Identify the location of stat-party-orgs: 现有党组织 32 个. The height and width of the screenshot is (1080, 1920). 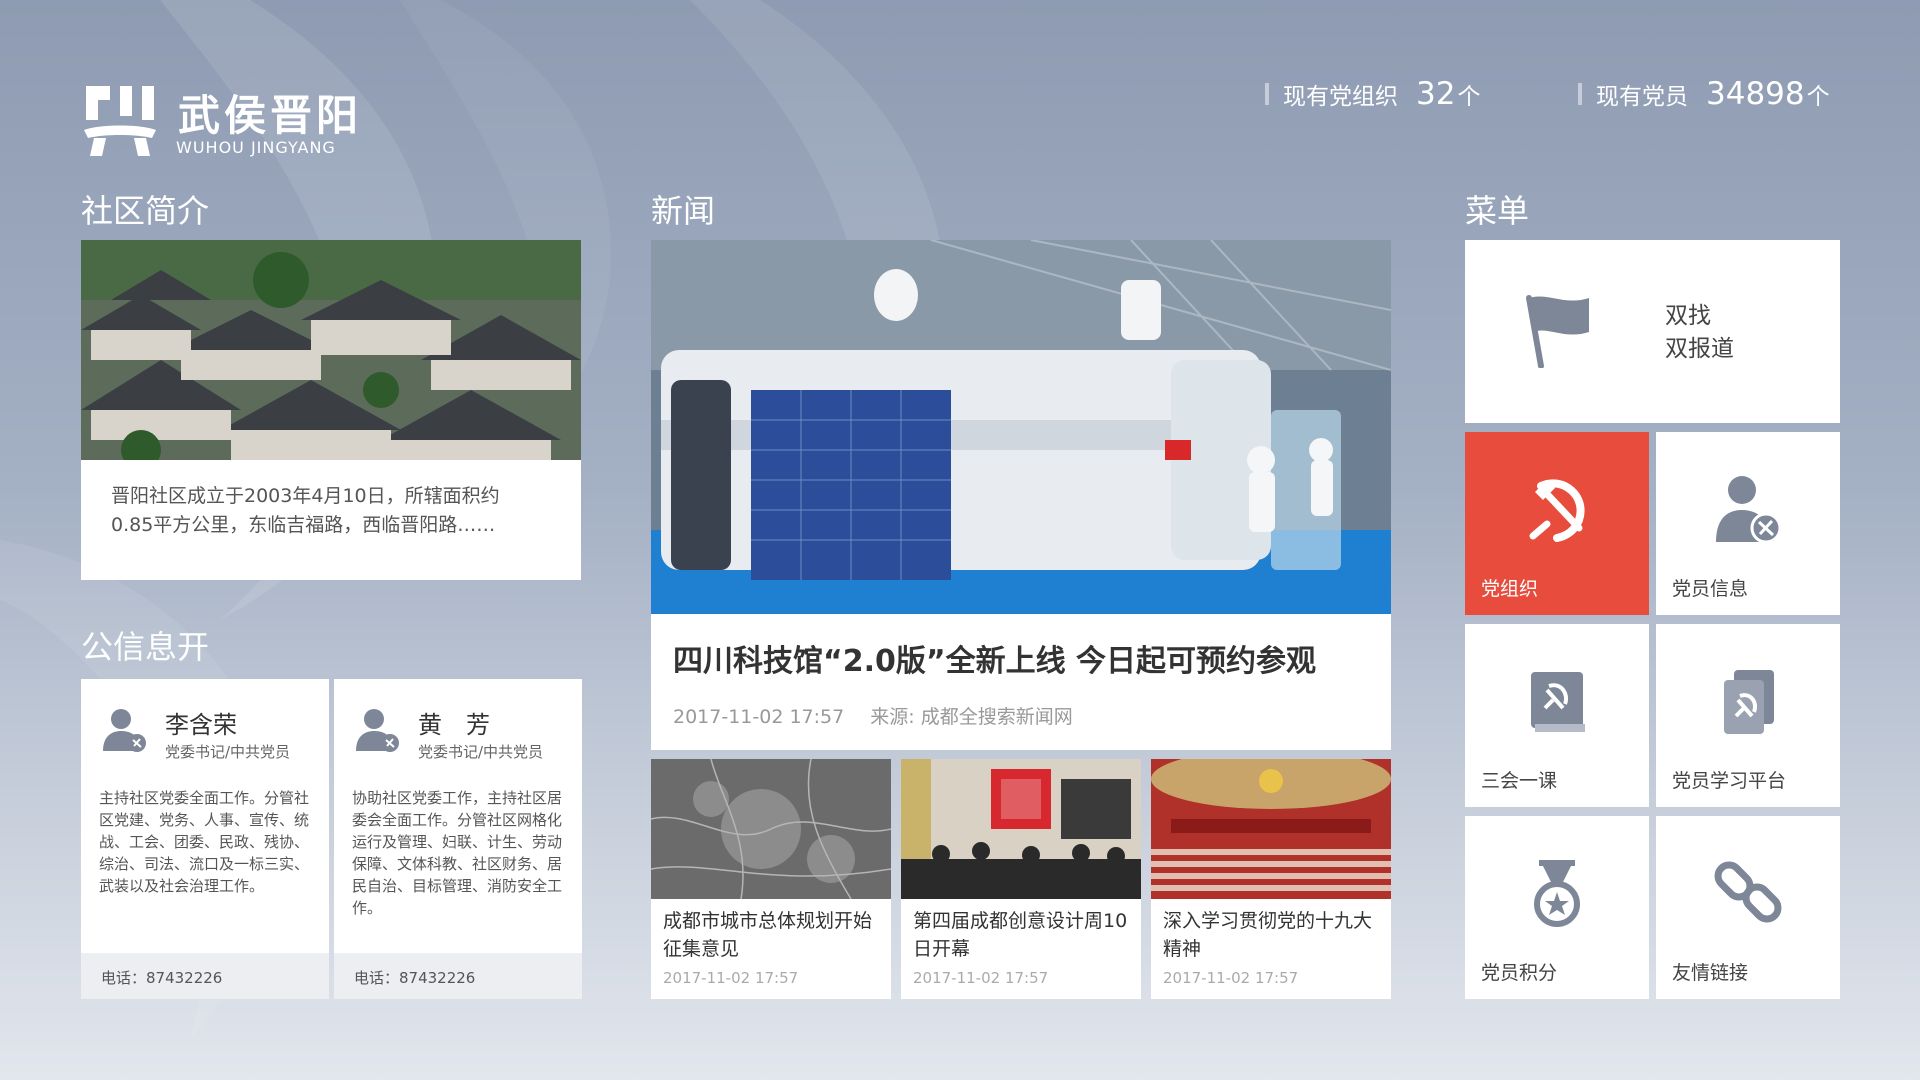
(1372, 94).